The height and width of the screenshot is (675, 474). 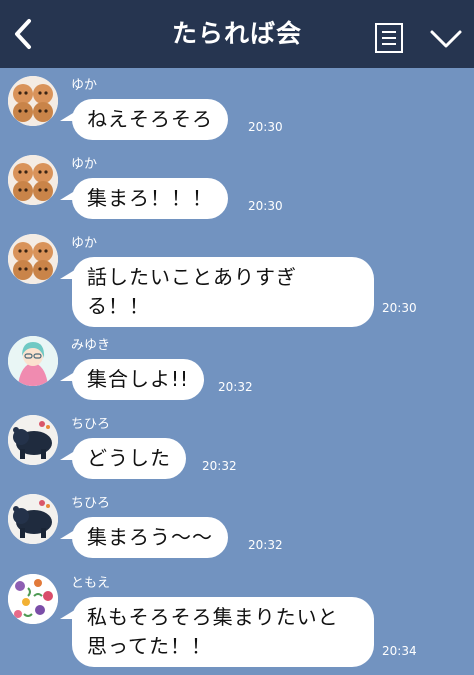 I want to click on message-bubble: どうした, so click(x=129, y=458).